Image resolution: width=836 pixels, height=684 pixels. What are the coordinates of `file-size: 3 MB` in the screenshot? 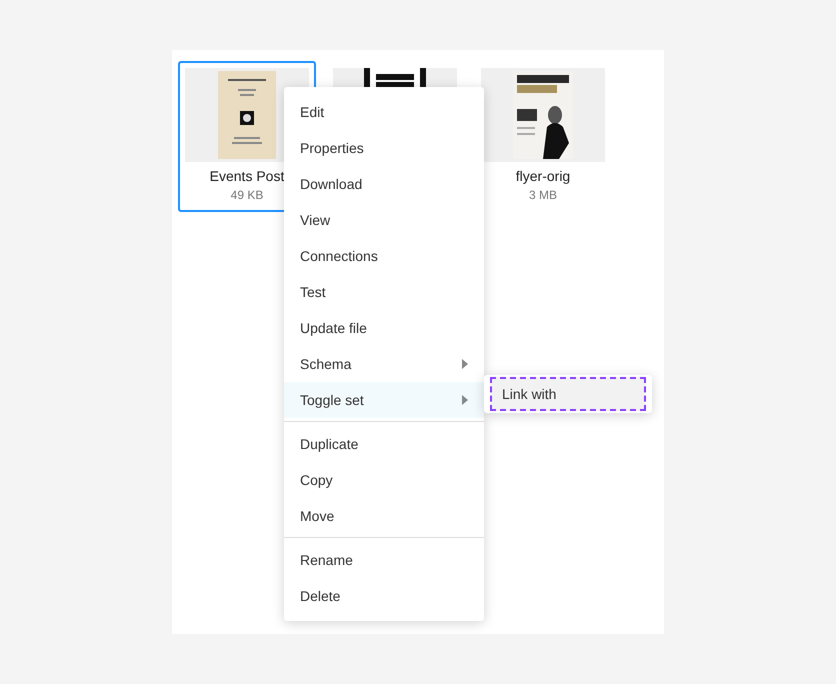 It's located at (542, 195).